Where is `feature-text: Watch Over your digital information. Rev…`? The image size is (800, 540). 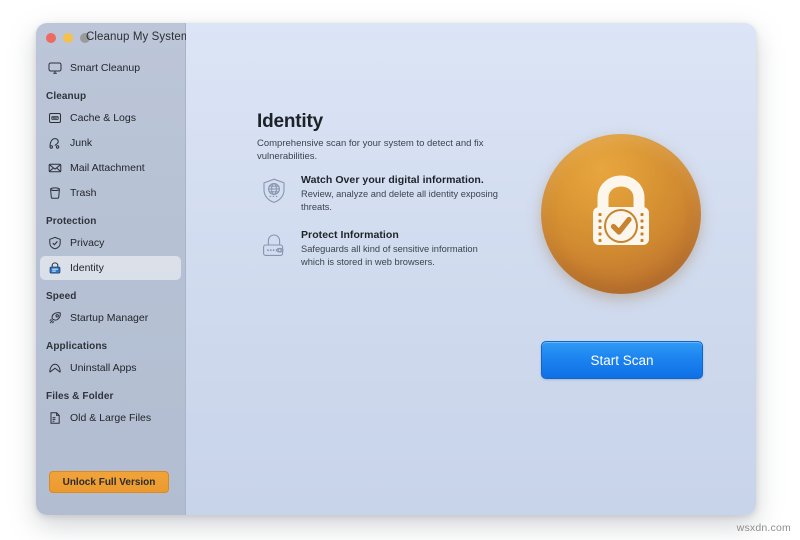
feature-text: Watch Over your digital information. Rev… is located at coordinates (401, 193).